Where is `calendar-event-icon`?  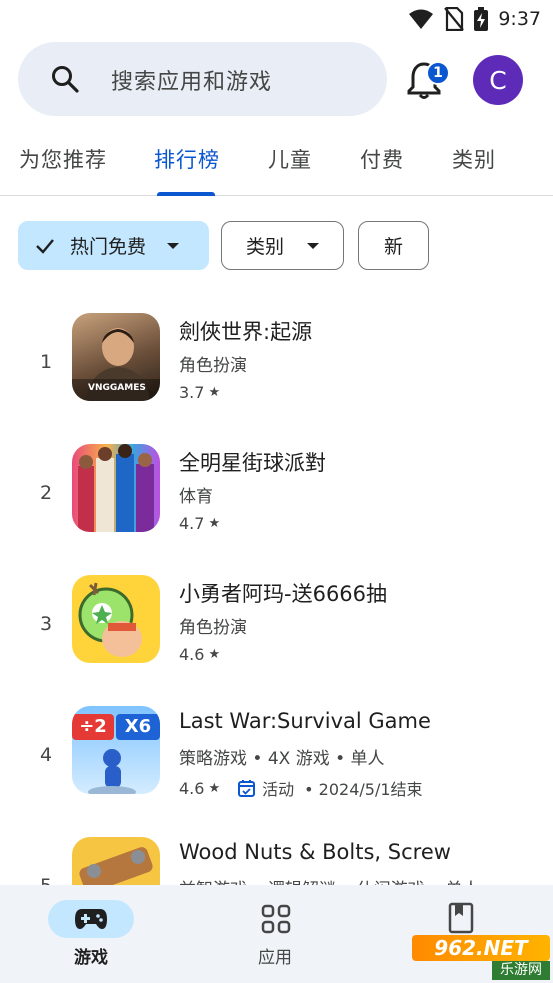 calendar-event-icon is located at coordinates (247, 788).